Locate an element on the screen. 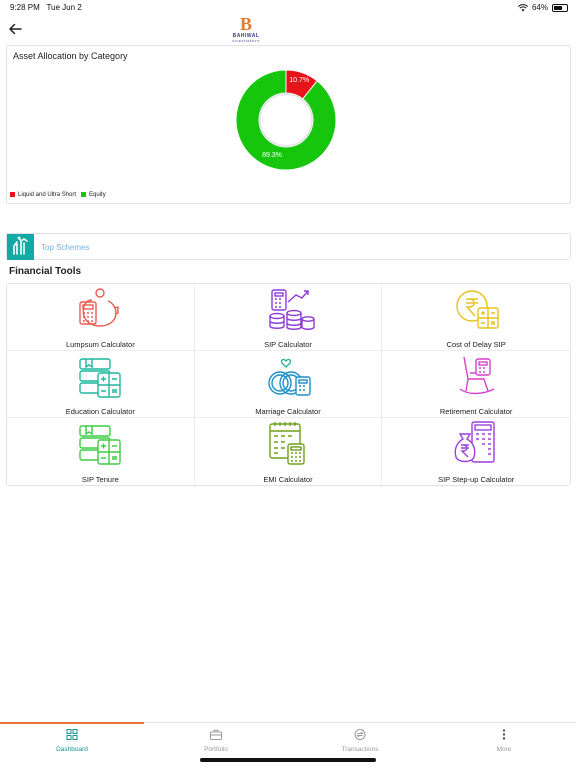 The height and width of the screenshot is (768, 576). tool-lumpsum-calculator: Lumpsum Calculator is located at coordinates (101, 317).